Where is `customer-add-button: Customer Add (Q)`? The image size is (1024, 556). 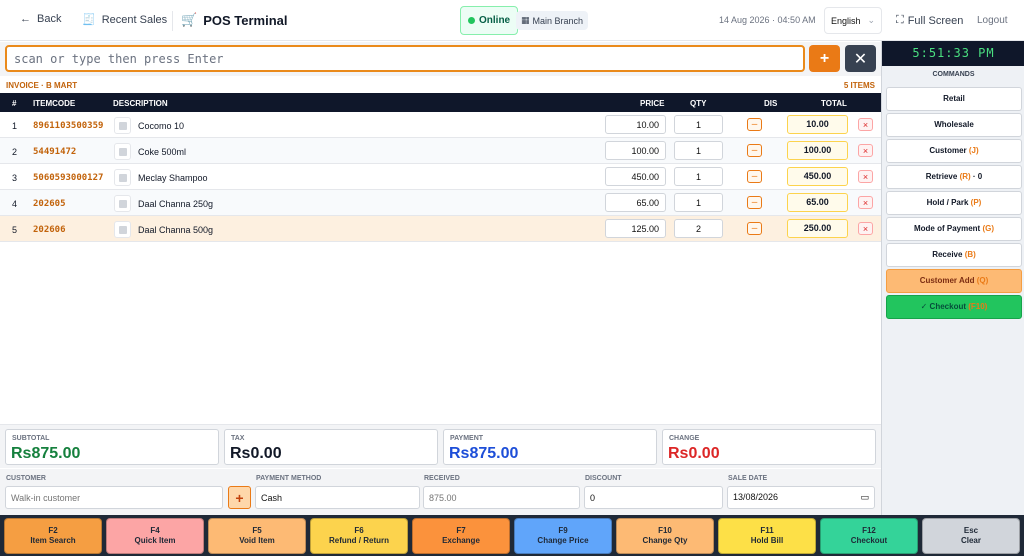
customer-add-button: Customer Add (Q) is located at coordinates (954, 281).